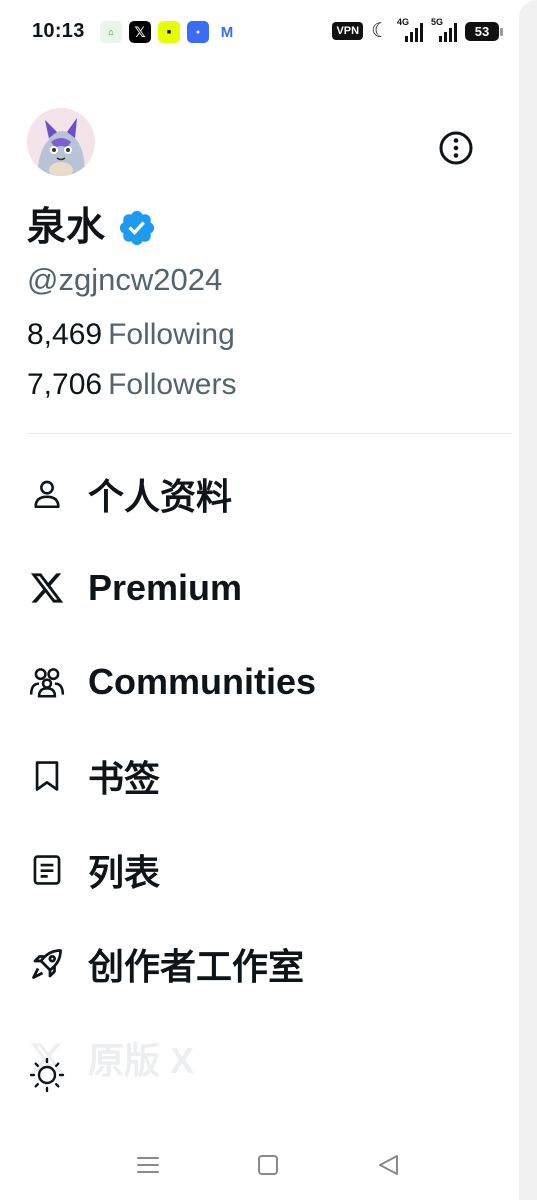 Image resolution: width=537 pixels, height=1200 pixels. I want to click on display-theme-button, so click(47, 1074).